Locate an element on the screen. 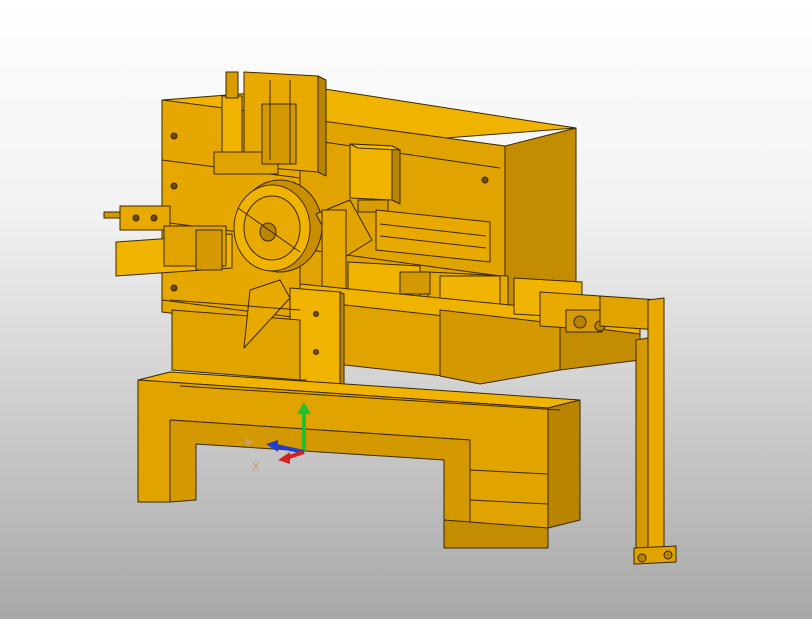 This screenshot has width=812, height=619. top-slide-assembly is located at coordinates (270, 124).